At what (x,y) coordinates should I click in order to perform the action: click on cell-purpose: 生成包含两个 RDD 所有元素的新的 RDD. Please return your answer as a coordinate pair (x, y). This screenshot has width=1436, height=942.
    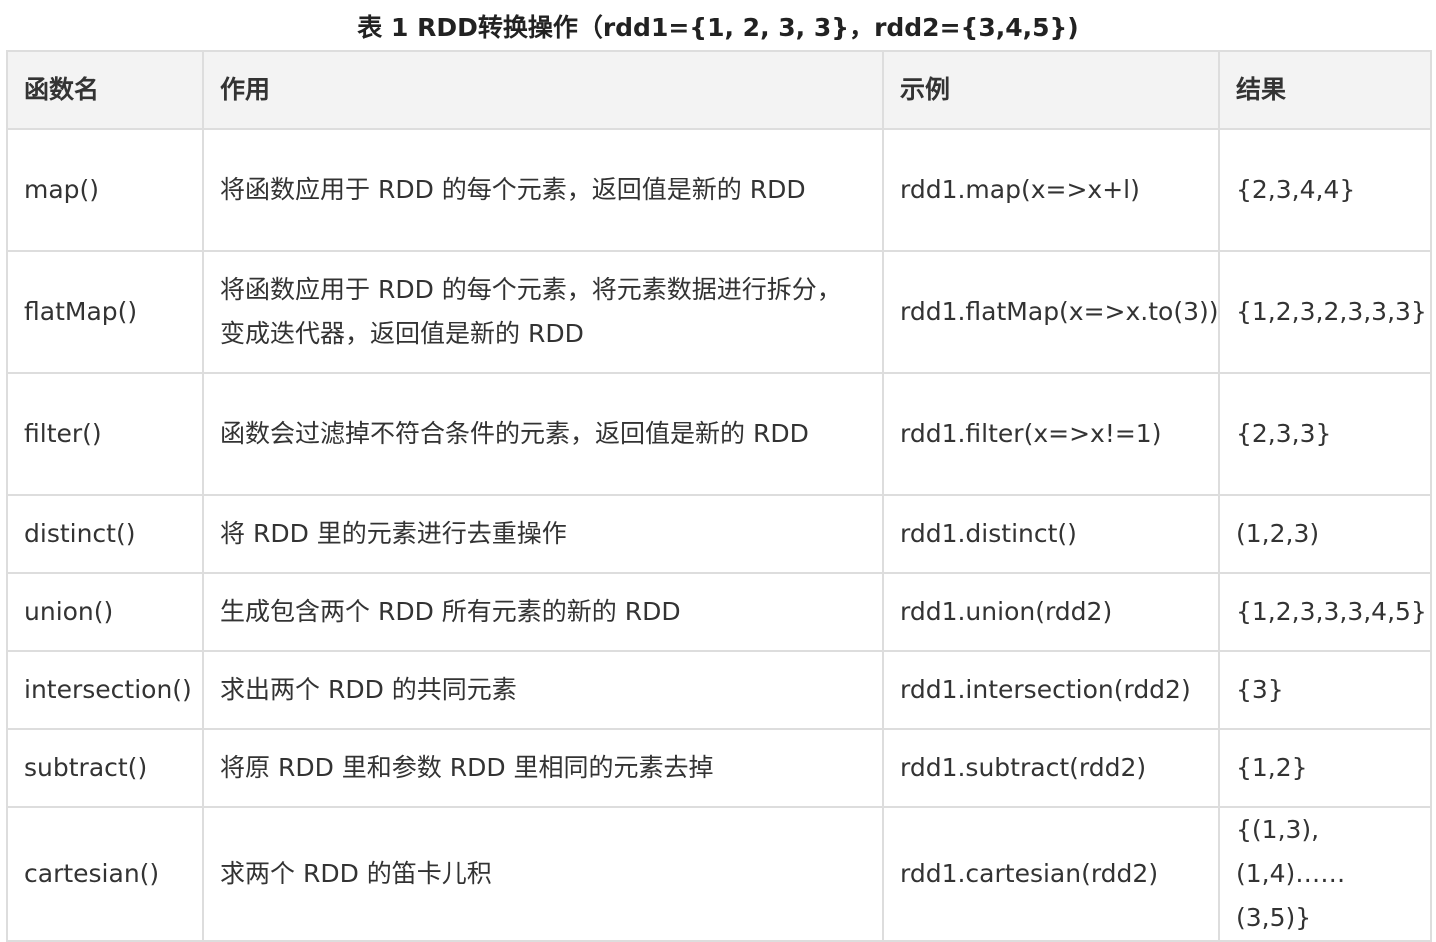
    Looking at the image, I should click on (543, 612).